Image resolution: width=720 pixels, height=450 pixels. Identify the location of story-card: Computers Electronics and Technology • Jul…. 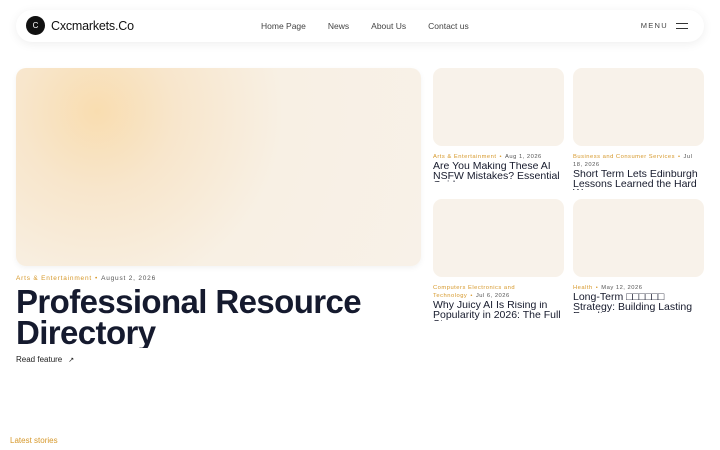
(498, 260).